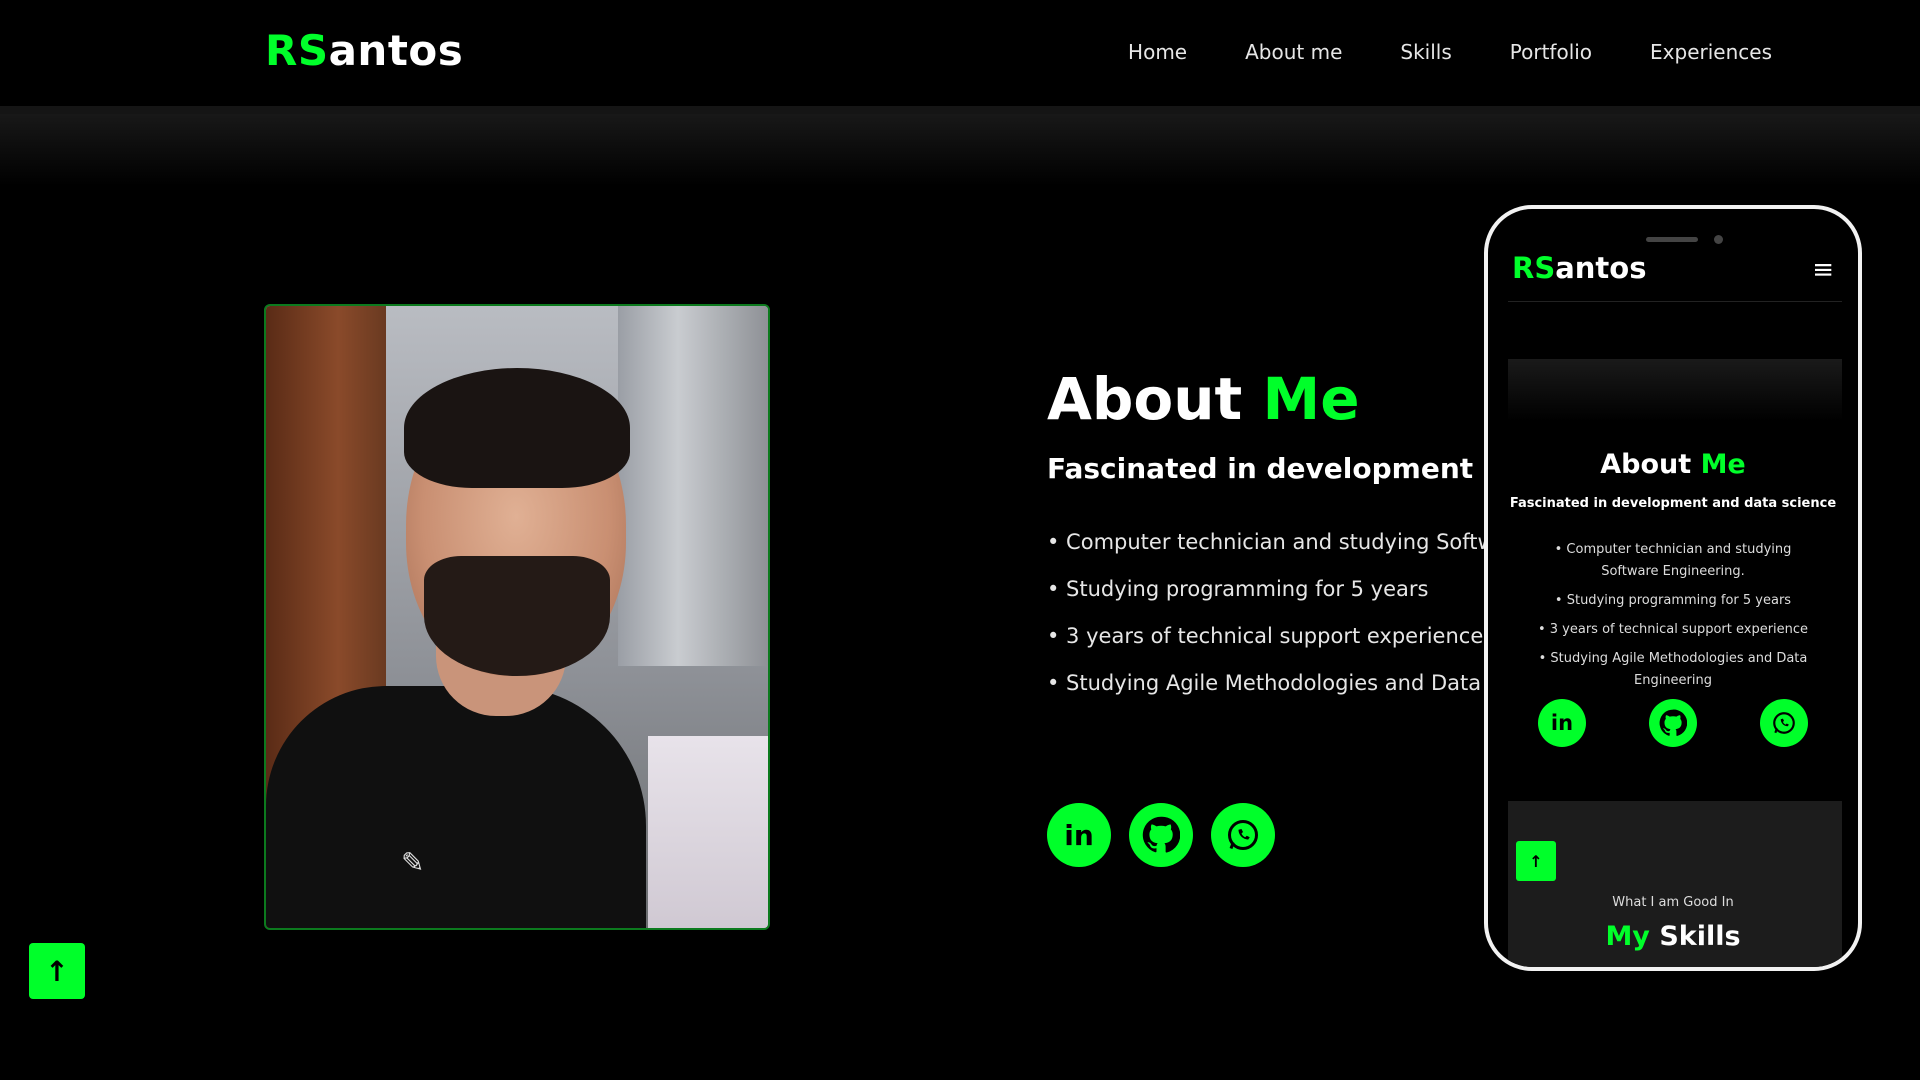  Describe the element at coordinates (1157, 52) in the screenshot. I see `nav-home: Home` at that location.